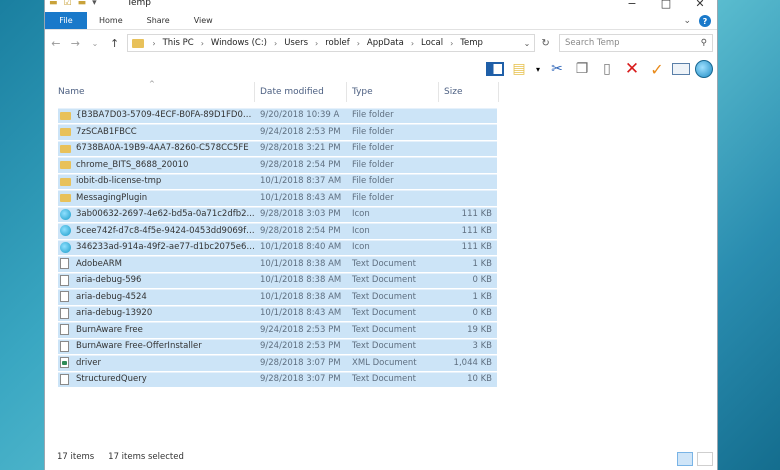 The image size is (780, 470). I want to click on breadcrumb-roblef: roblef, so click(337, 43).